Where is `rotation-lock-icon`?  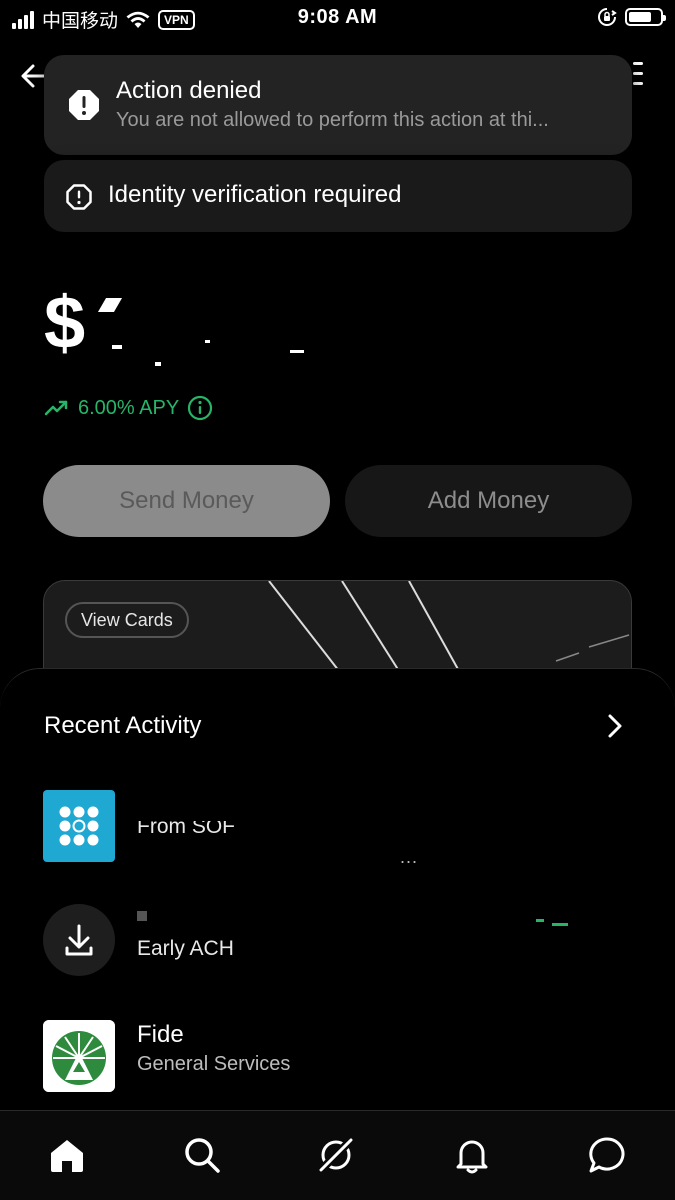 rotation-lock-icon is located at coordinates (607, 17).